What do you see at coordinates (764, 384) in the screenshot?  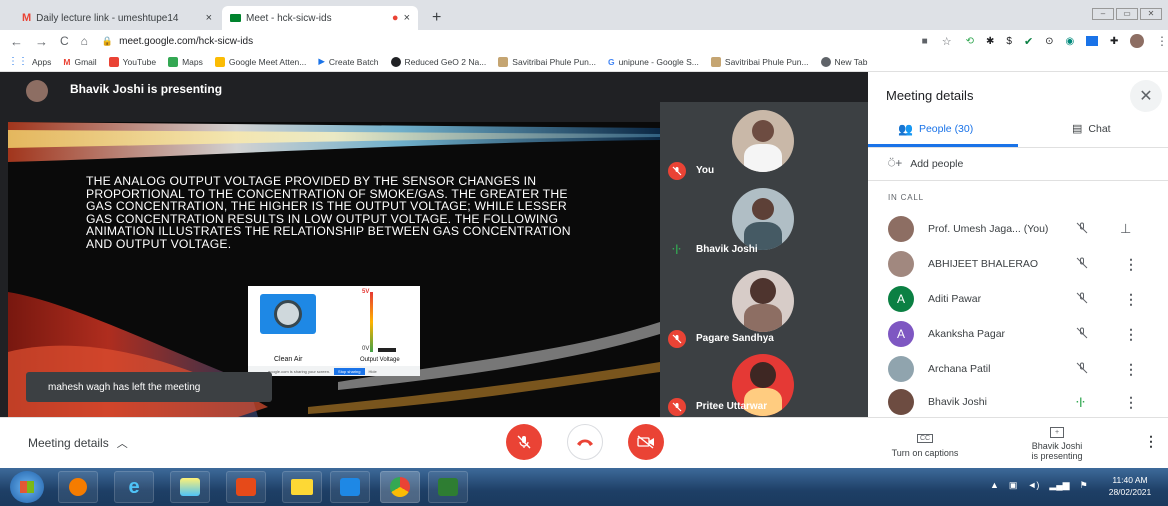 I see `participant-tile: Pritee Uttarwar` at bounding box center [764, 384].